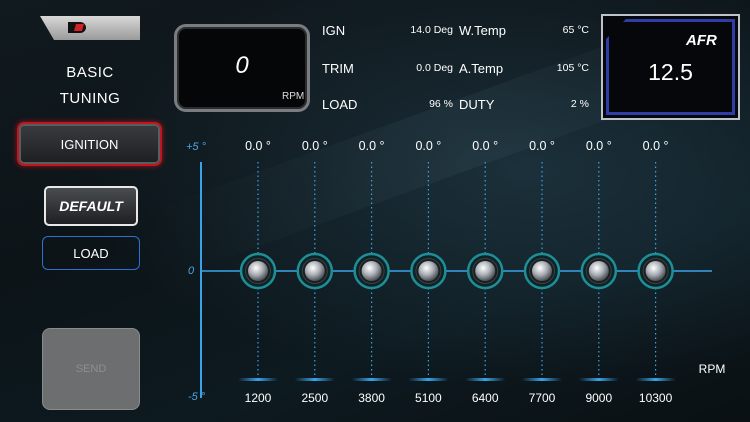 The image size is (750, 422). What do you see at coordinates (712, 369) in the screenshot?
I see `rpm-axis-label: RPM` at bounding box center [712, 369].